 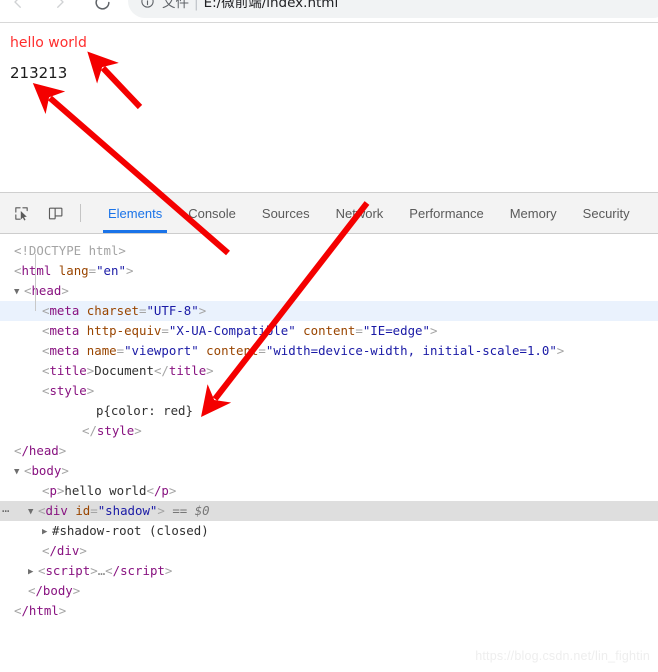 What do you see at coordinates (329, 411) in the screenshot?
I see `dom-row-style-rule: p{color: red}` at bounding box center [329, 411].